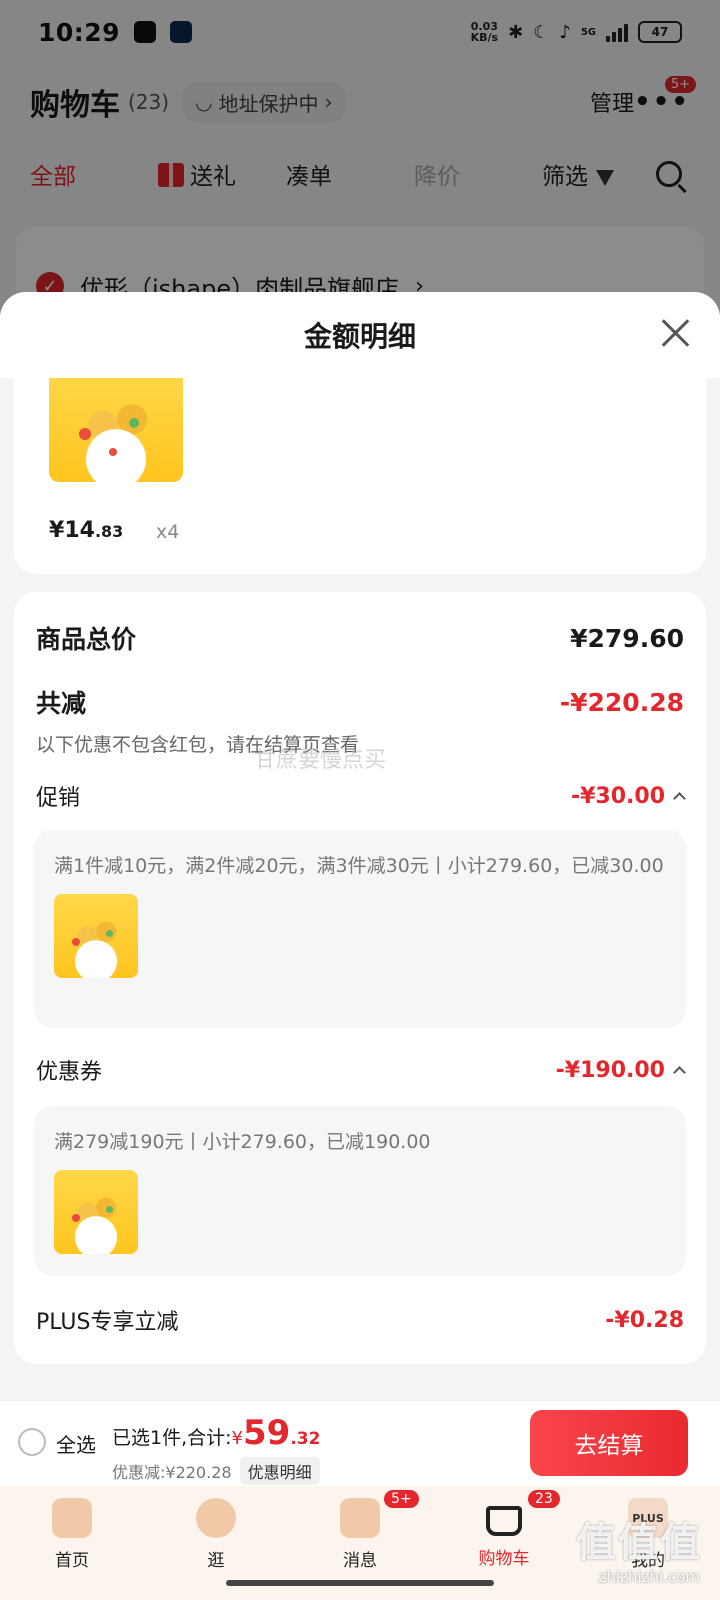 This screenshot has width=720, height=1600. Describe the element at coordinates (360, 476) in the screenshot. I see `product-peek-card: ¥14.83 x4` at that location.